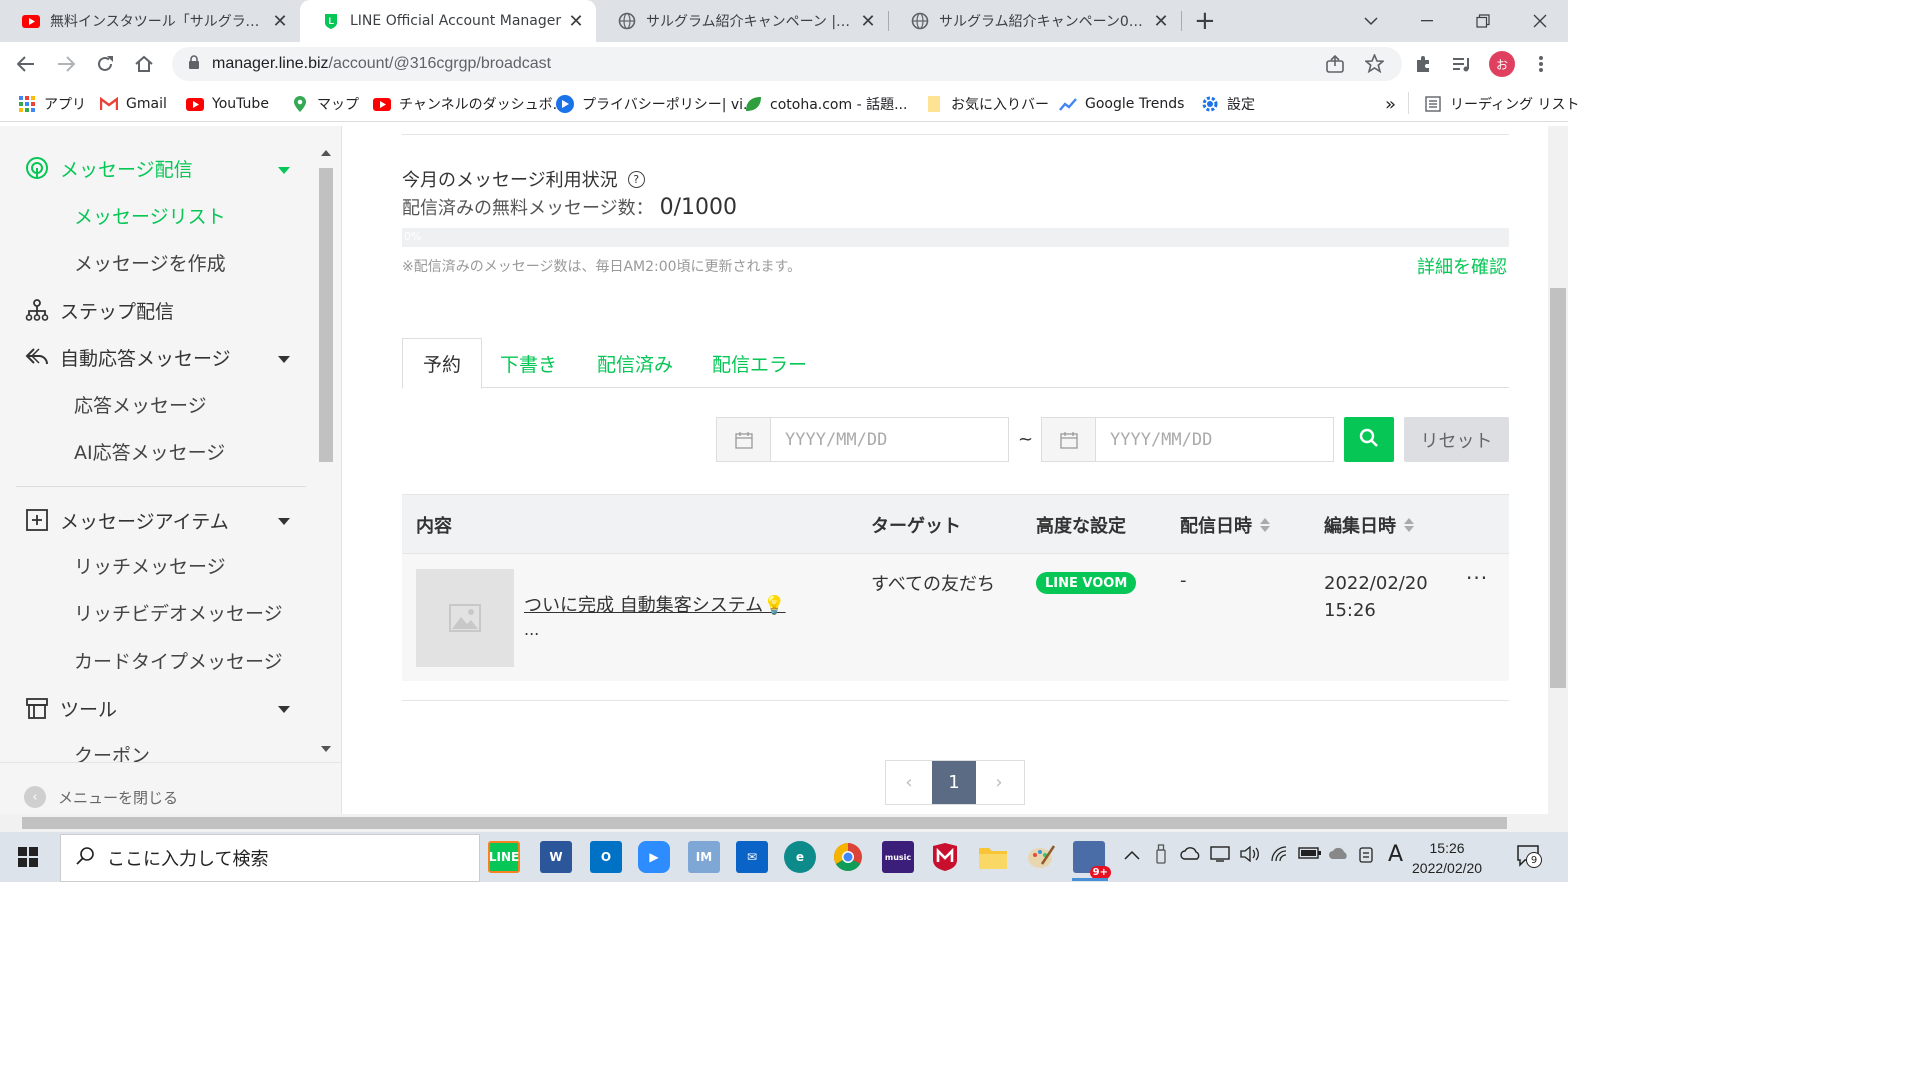 The image size is (1920, 1080). What do you see at coordinates (1132, 855) in the screenshot?
I see `chevron-up-icon` at bounding box center [1132, 855].